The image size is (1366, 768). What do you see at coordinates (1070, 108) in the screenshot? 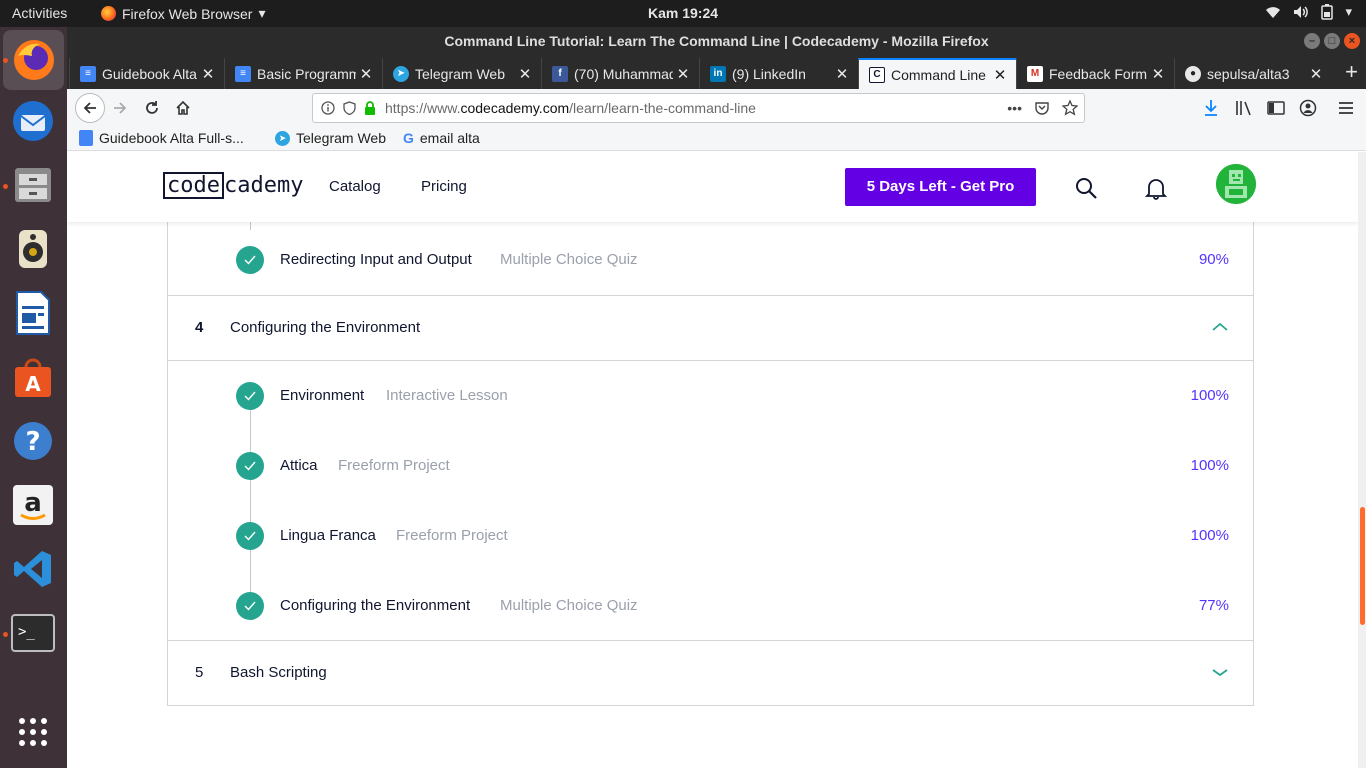
I see `bookmark-star-icon` at bounding box center [1070, 108].